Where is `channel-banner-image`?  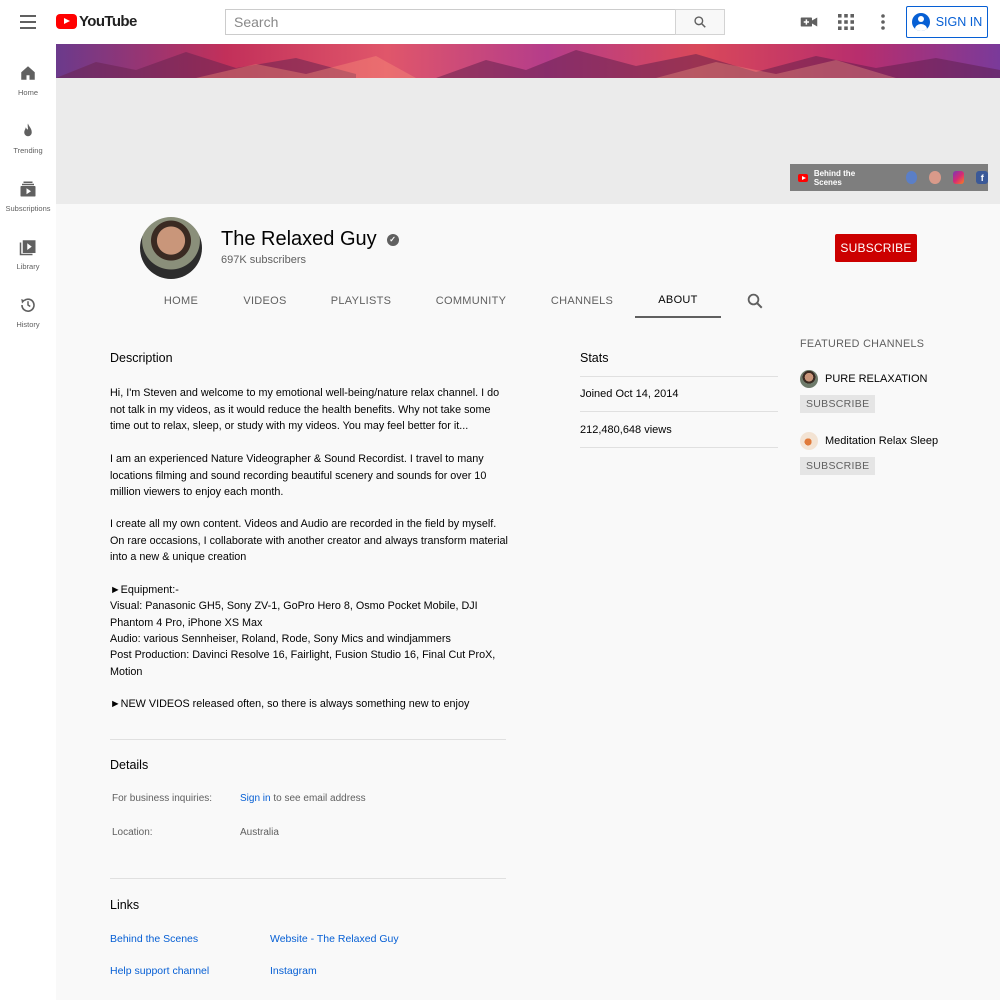
channel-banner-image is located at coordinates (528, 61).